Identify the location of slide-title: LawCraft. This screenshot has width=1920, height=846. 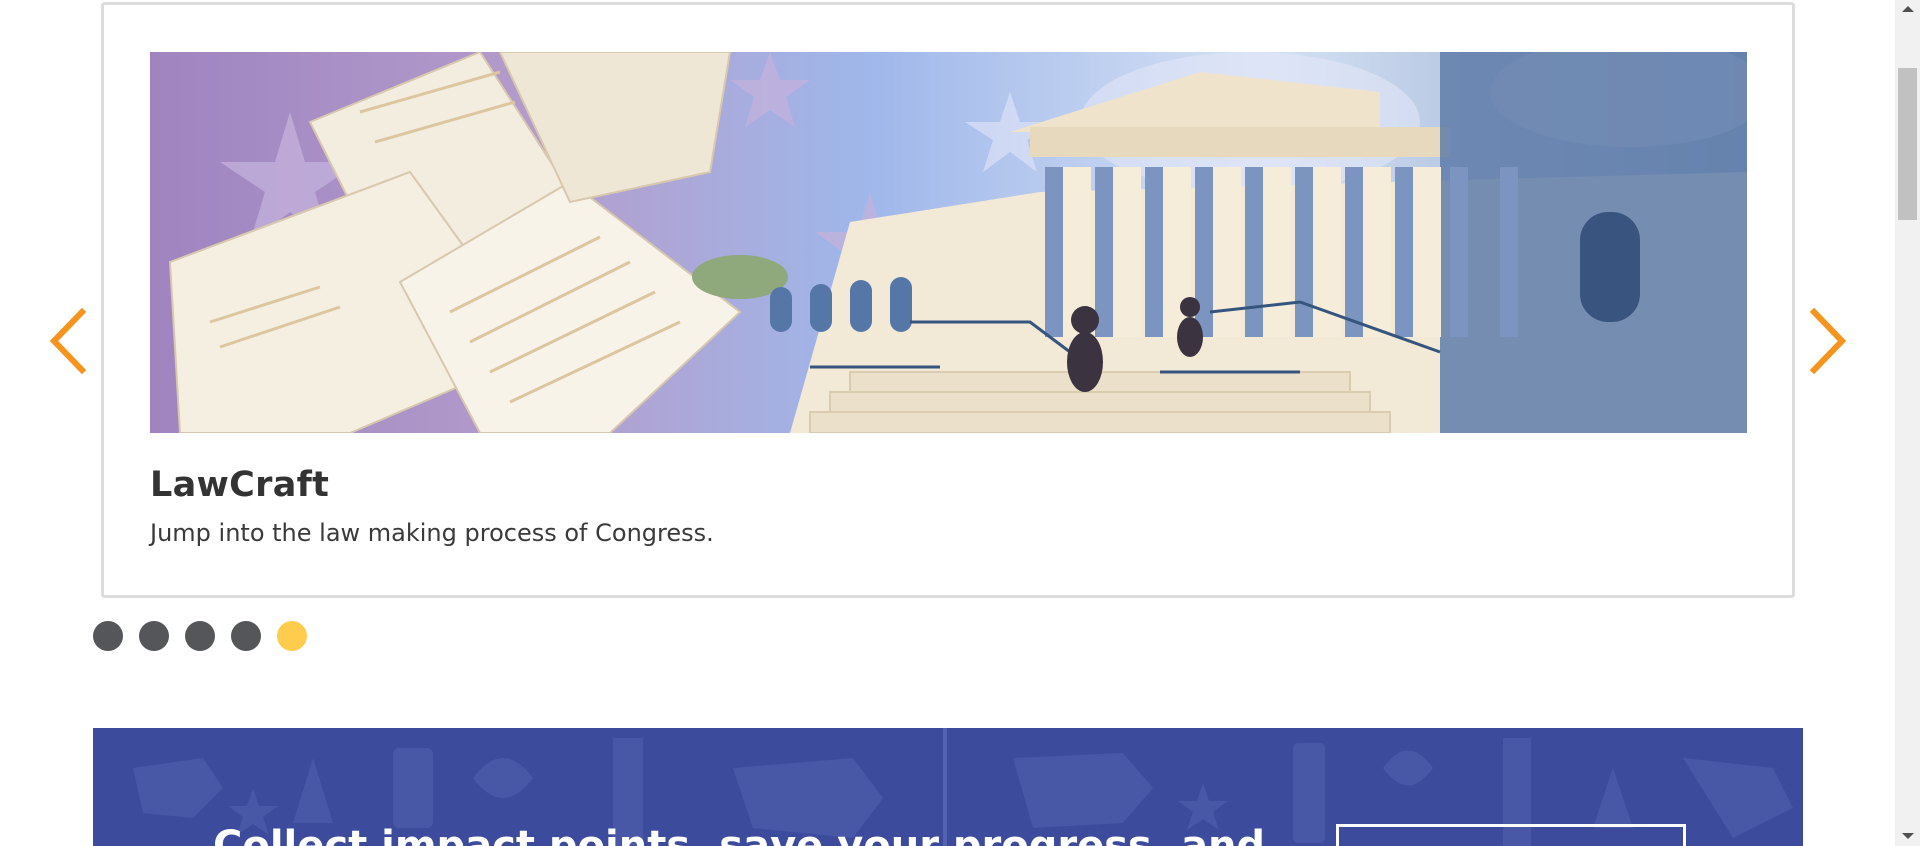
(240, 485).